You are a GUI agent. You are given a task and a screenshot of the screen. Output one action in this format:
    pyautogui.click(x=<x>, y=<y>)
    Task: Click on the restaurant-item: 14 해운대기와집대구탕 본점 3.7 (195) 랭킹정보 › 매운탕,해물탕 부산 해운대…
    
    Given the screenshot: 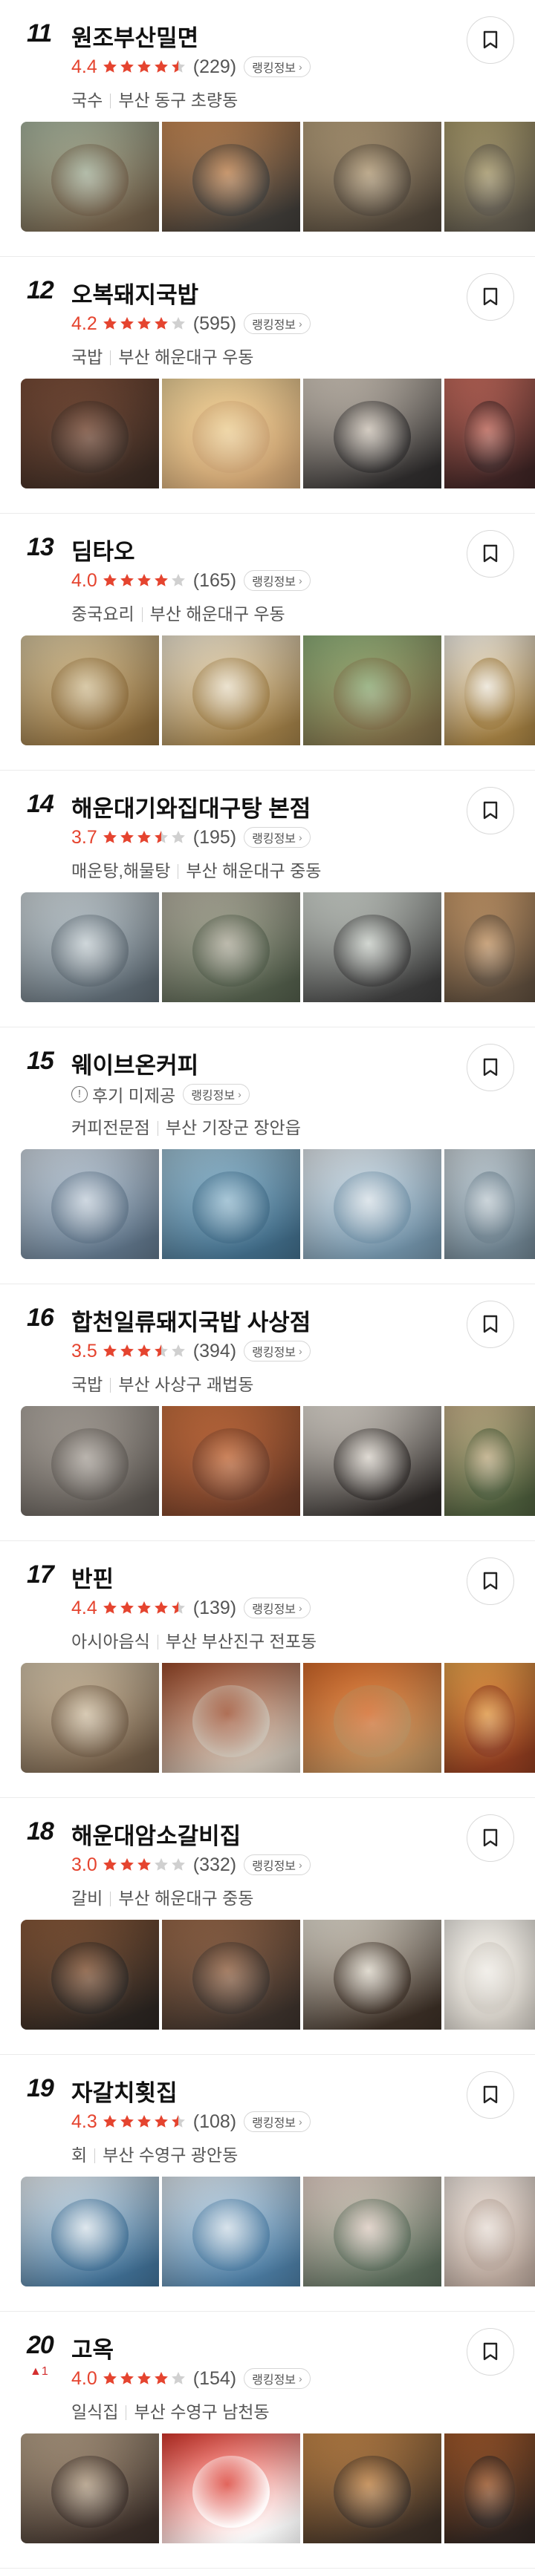 What is the action you would take?
    pyautogui.click(x=267, y=899)
    